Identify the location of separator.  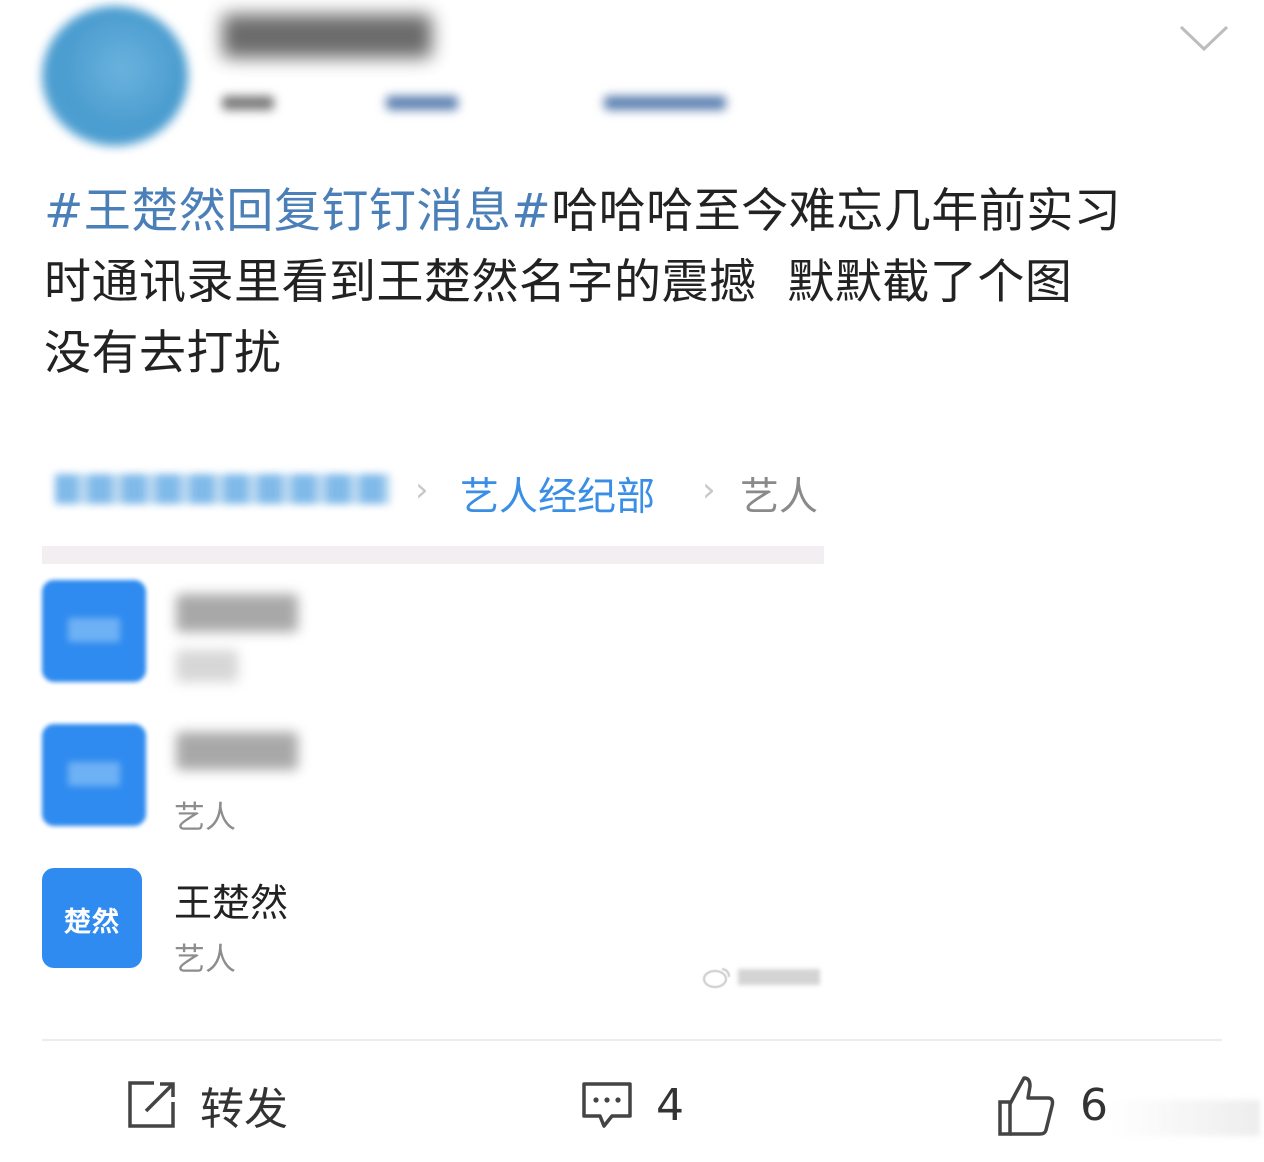
(433, 555).